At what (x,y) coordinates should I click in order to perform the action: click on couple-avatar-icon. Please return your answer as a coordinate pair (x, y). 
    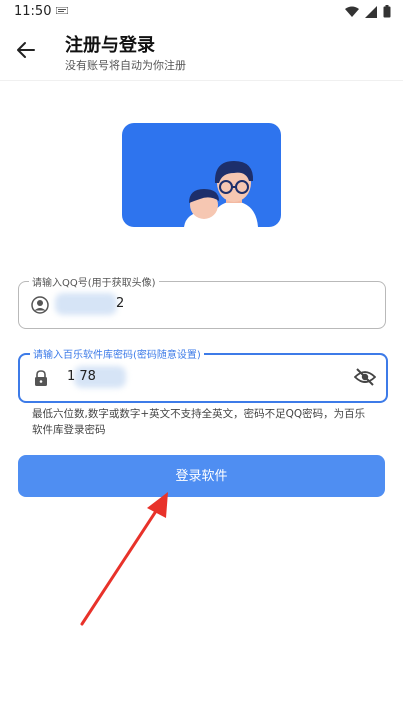
    Looking at the image, I should click on (221, 194).